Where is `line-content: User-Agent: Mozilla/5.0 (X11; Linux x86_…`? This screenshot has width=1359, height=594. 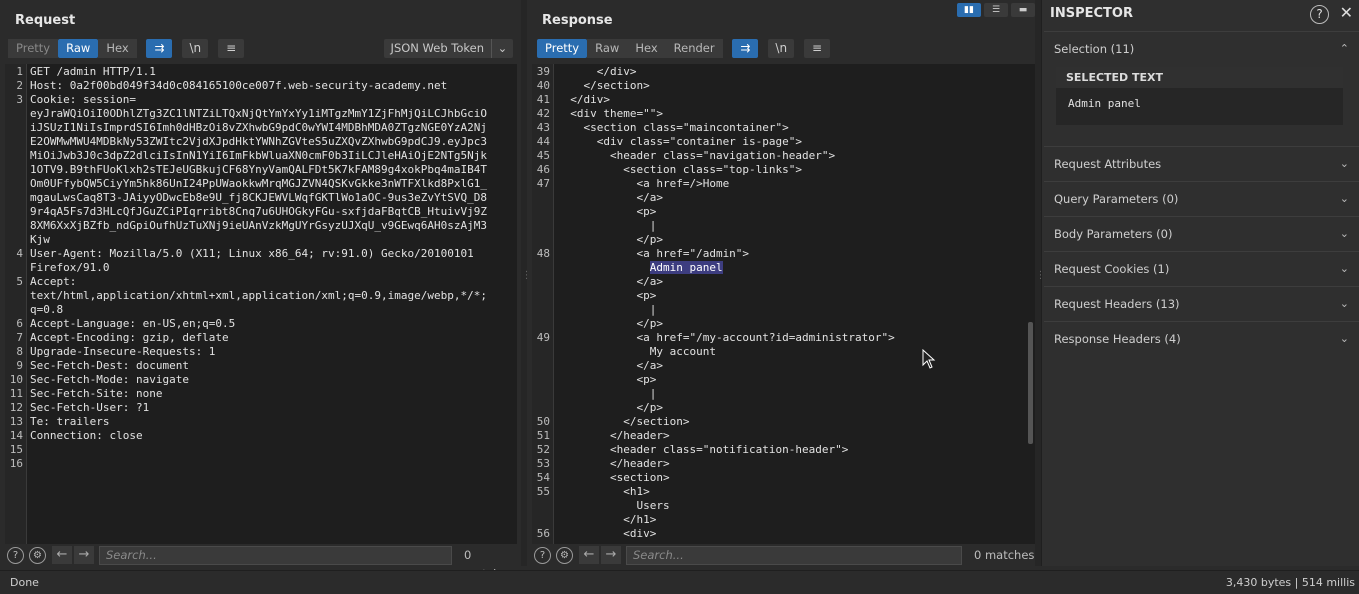 line-content: User-Agent: Mozilla/5.0 (X11; Linux x86_… is located at coordinates (252, 253).